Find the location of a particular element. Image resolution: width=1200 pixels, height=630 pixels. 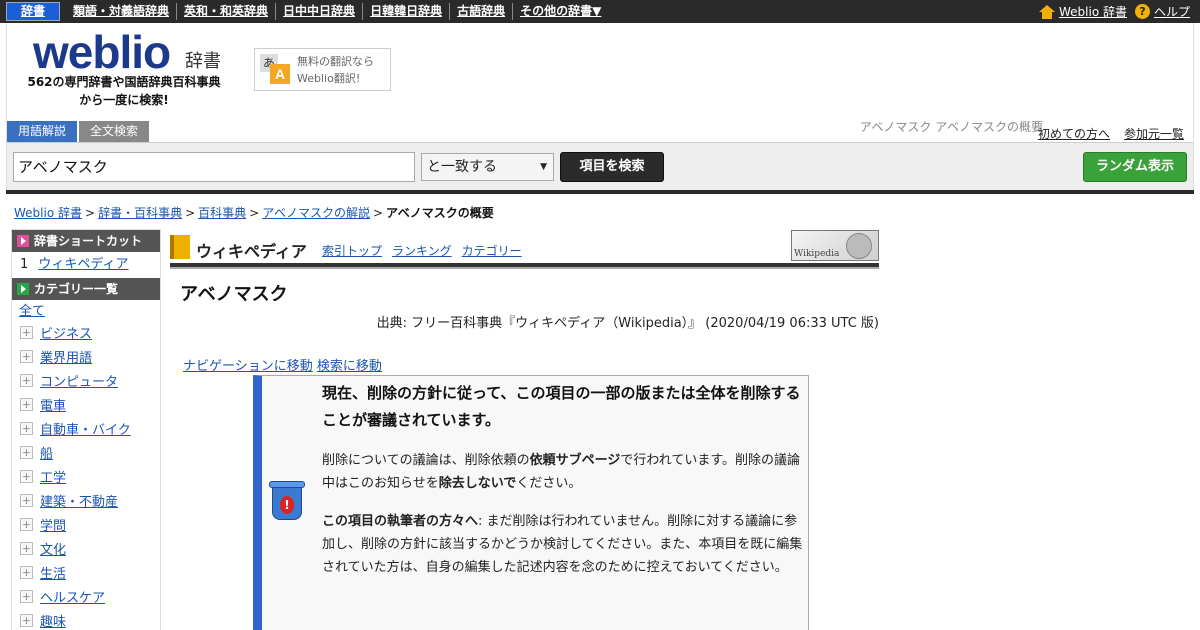

match-mode-value: と一致する is located at coordinates (462, 167).